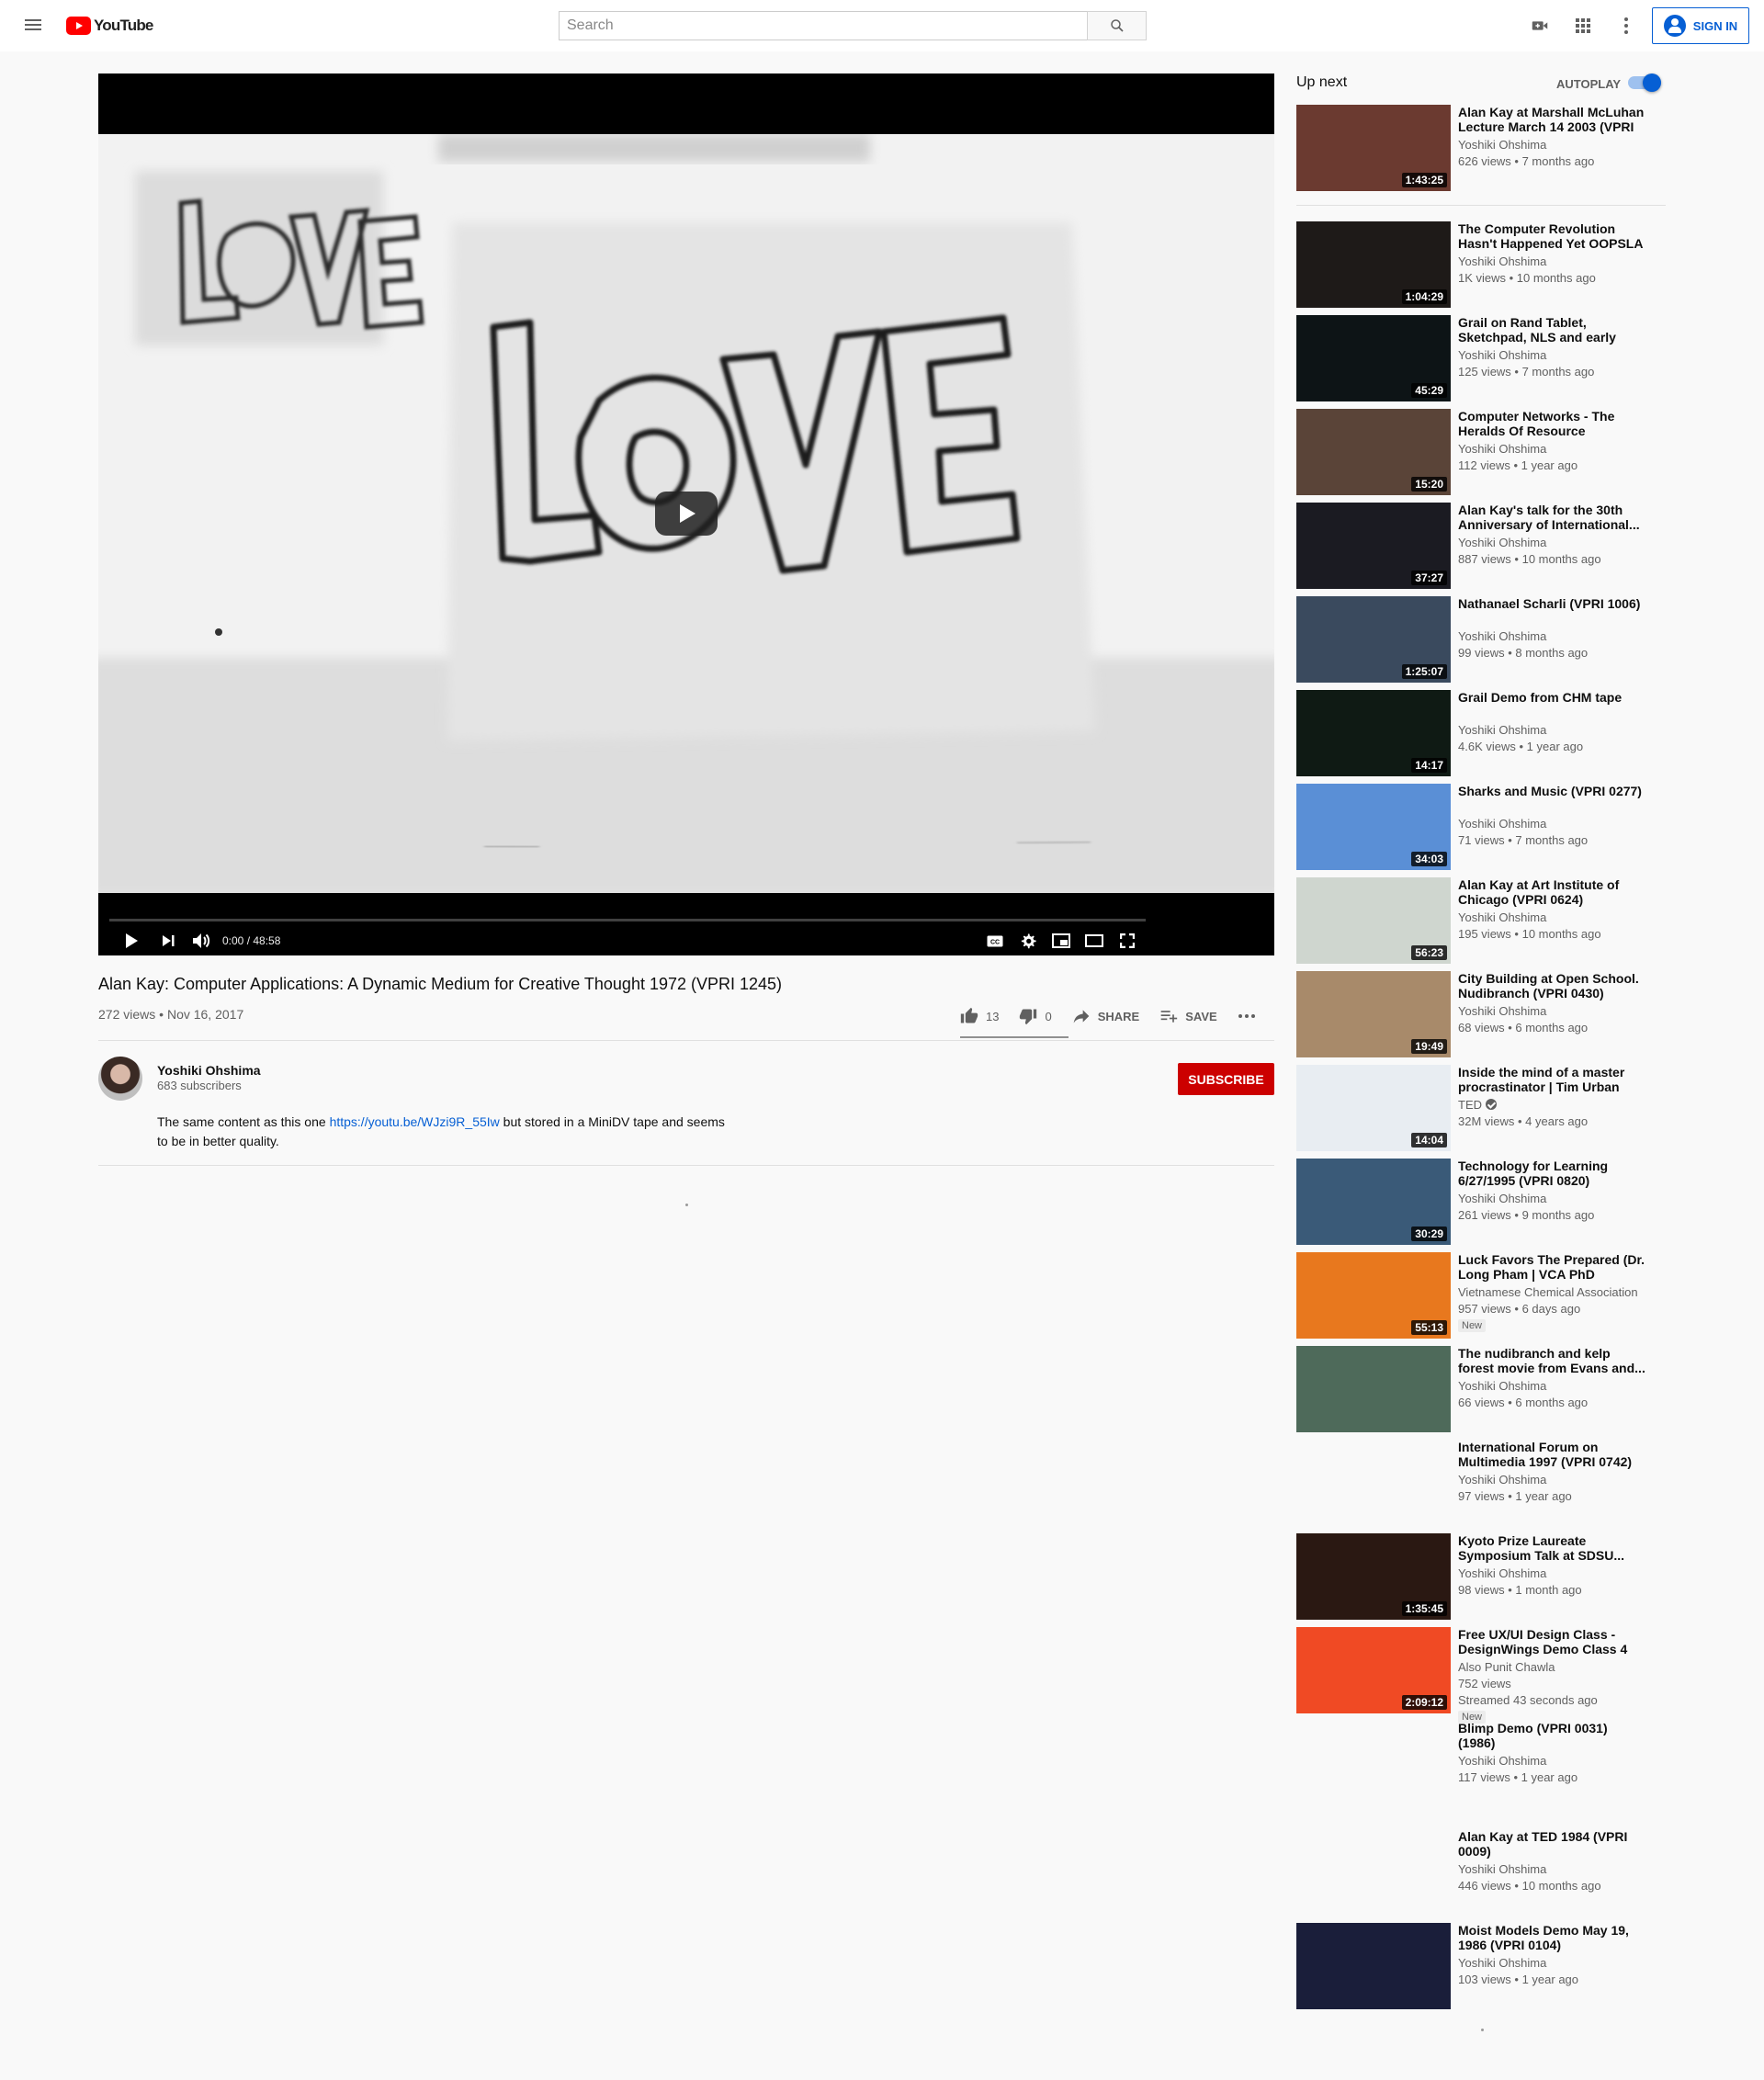  I want to click on video-thumbnail: 56:23, so click(1374, 920).